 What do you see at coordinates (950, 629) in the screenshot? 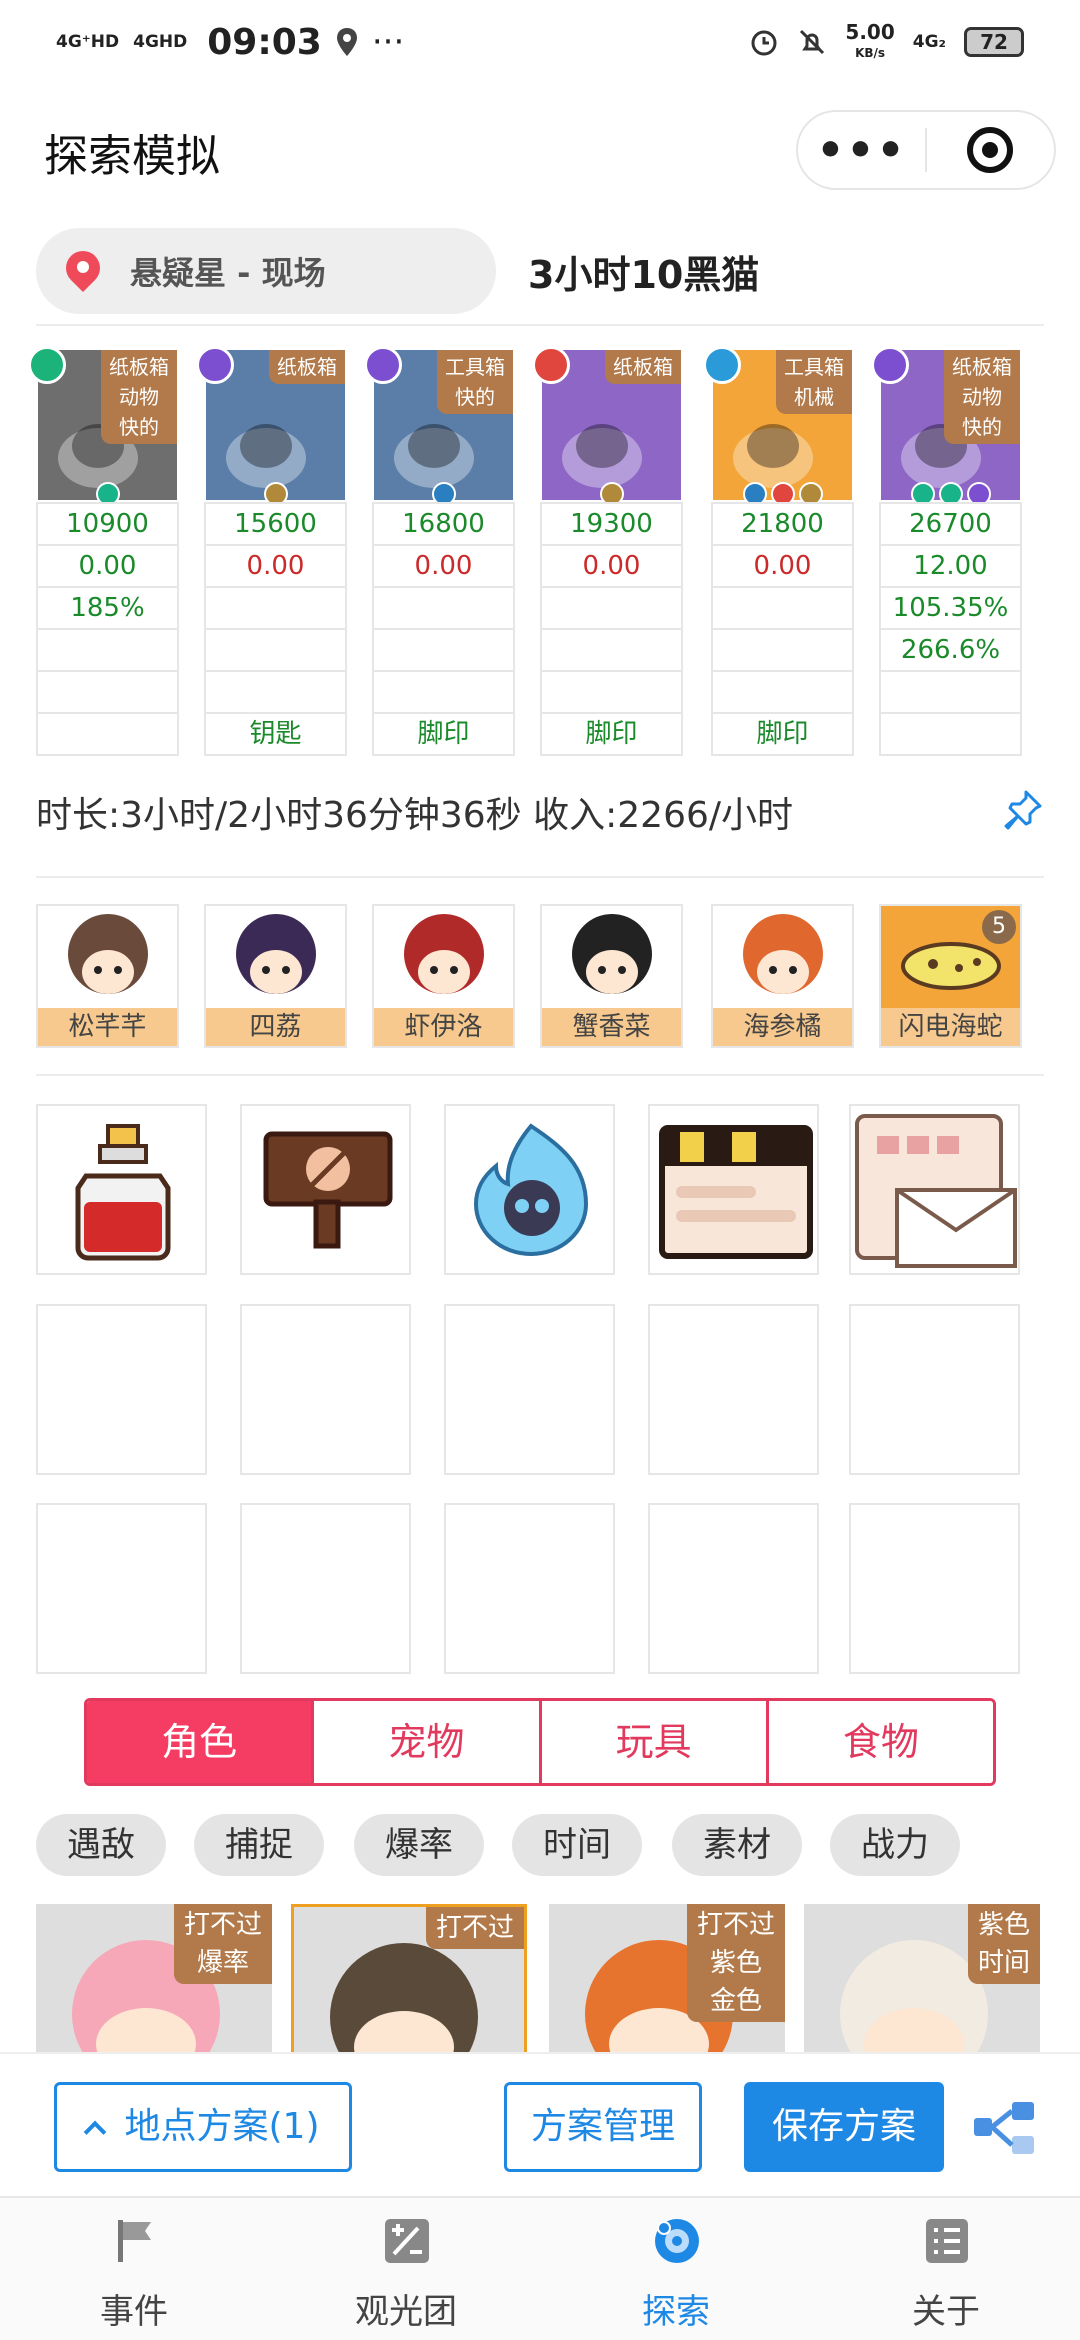
I see `item-stats: 26700 12.00 105.35% 266.6%` at bounding box center [950, 629].